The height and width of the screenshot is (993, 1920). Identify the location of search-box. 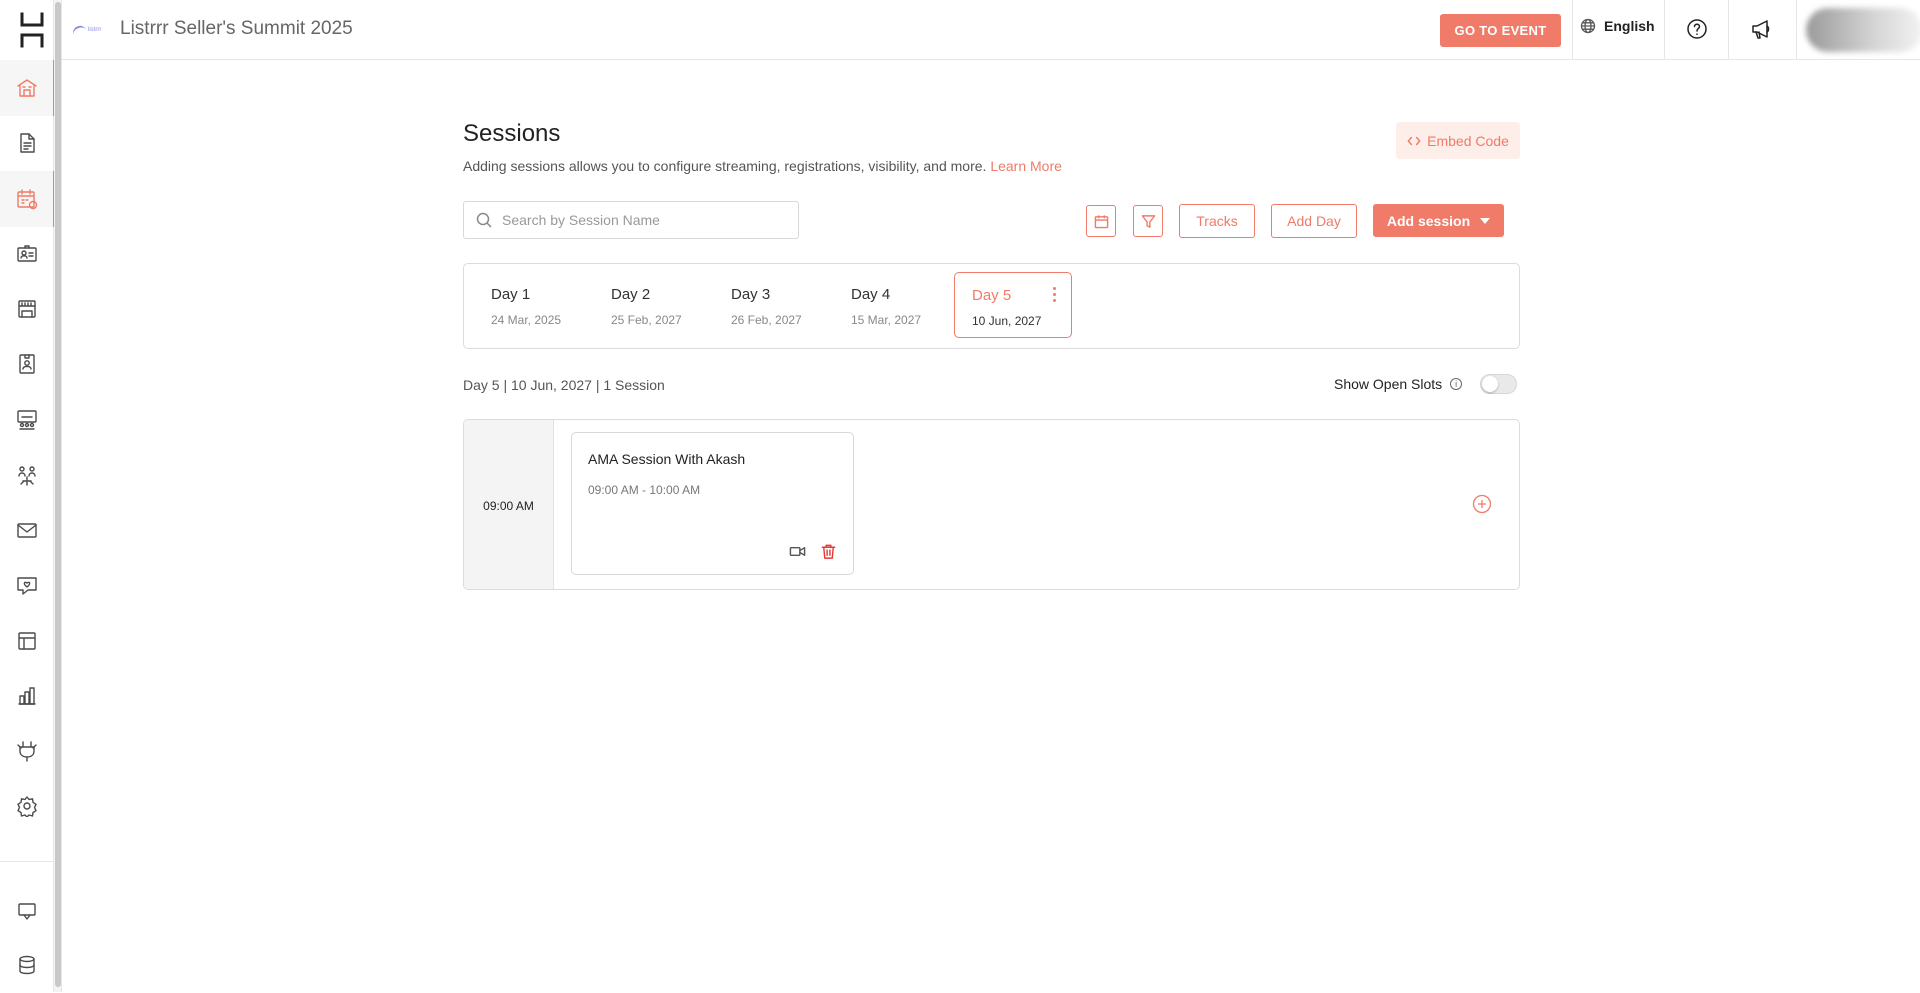
(631, 220).